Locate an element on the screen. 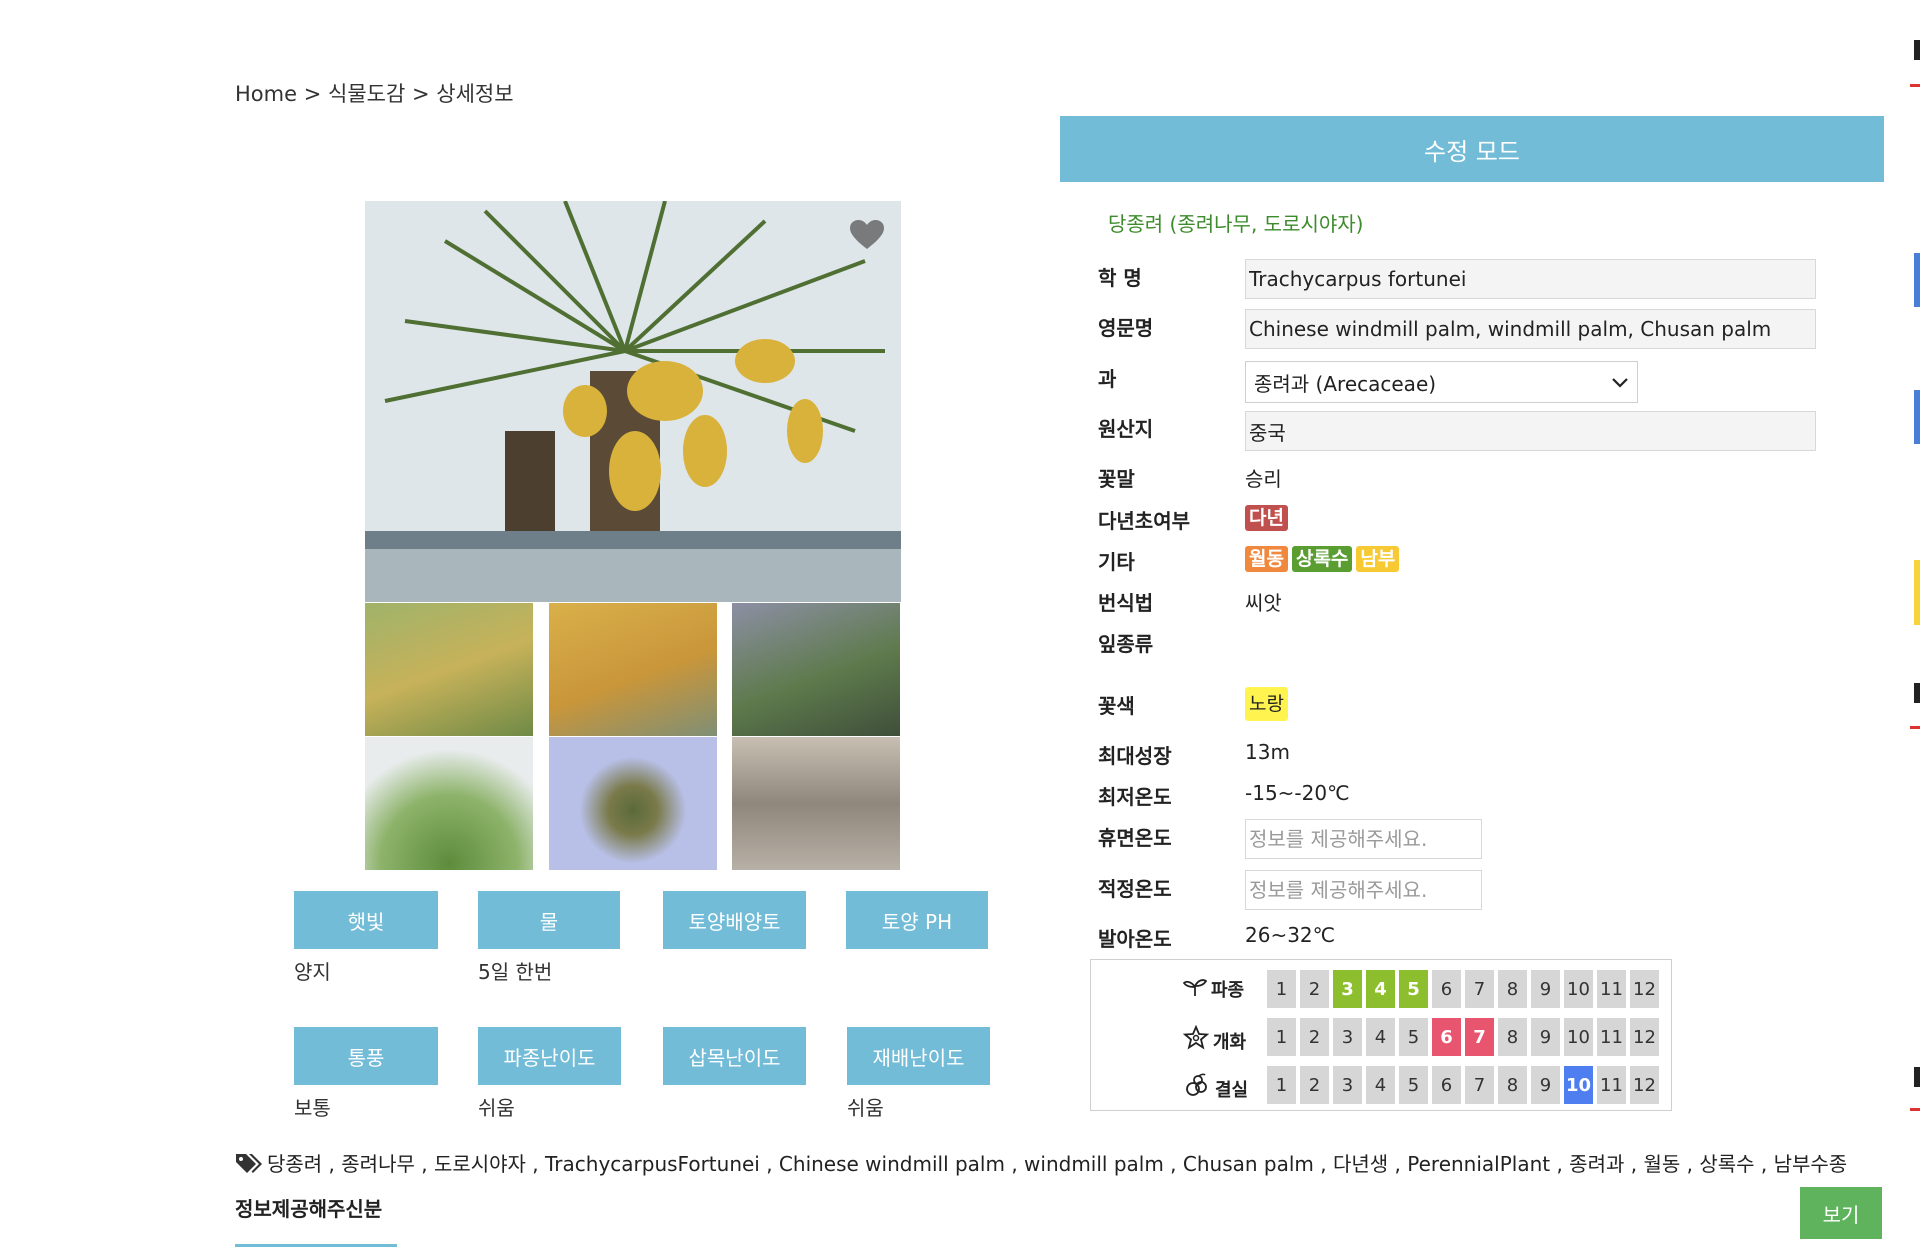 The width and height of the screenshot is (1920, 1247). breadcrumb-home: Home is located at coordinates (266, 94).